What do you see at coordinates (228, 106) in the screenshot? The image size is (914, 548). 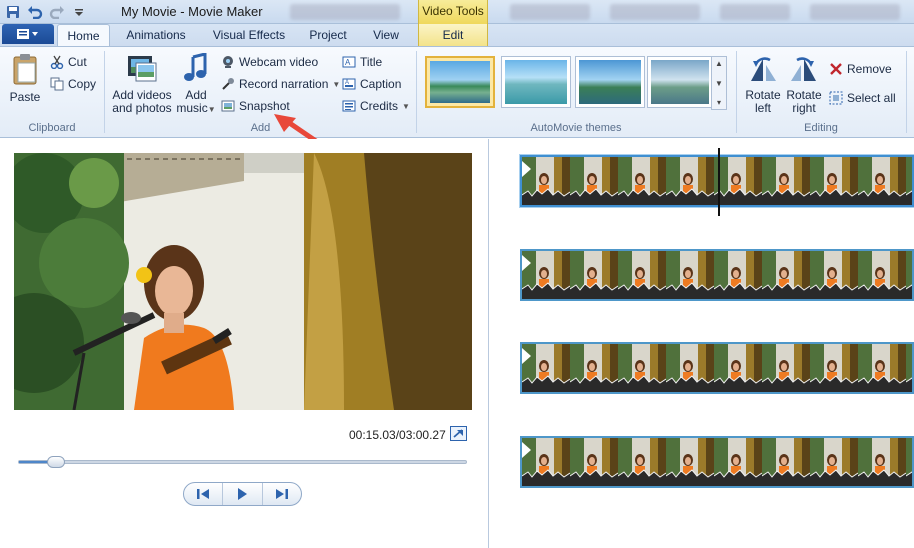 I see `snapshot-icon` at bounding box center [228, 106].